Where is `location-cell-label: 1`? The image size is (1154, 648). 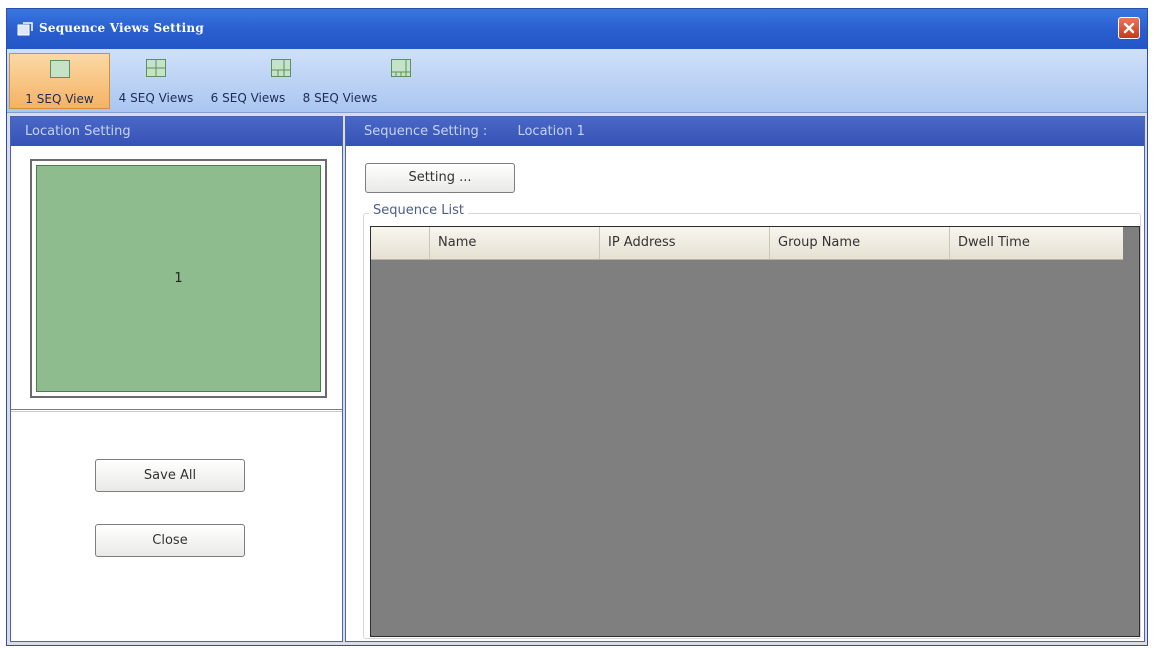 location-cell-label: 1 is located at coordinates (178, 278).